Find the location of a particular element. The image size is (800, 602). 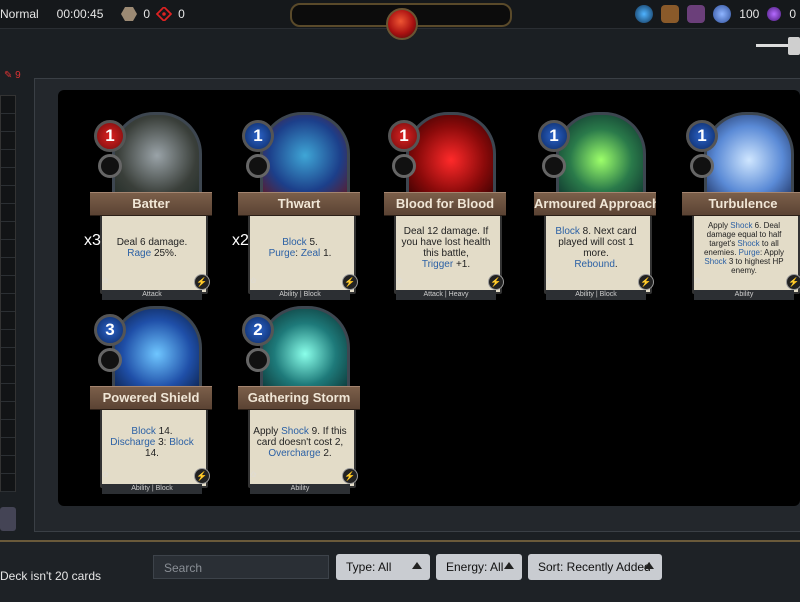

card-name: Gathering Storm is located at coordinates (299, 398).